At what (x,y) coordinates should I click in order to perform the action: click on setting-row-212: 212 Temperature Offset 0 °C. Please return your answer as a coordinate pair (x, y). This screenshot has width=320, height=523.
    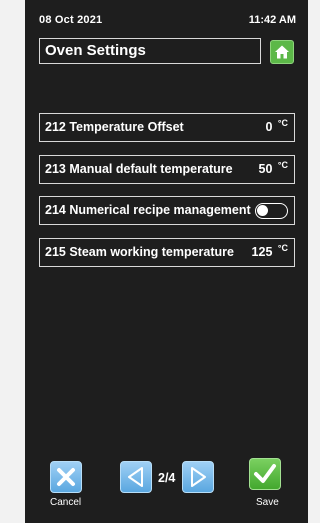
    Looking at the image, I should click on (167, 127).